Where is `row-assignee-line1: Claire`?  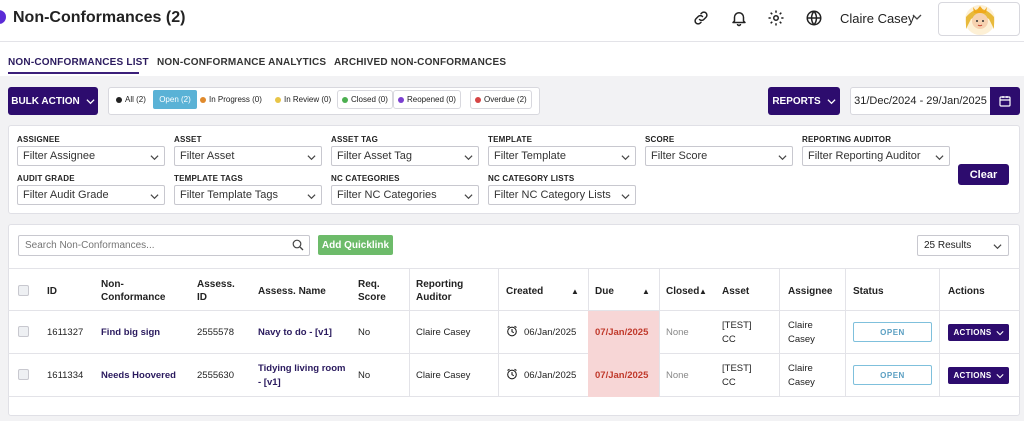
row-assignee-line1: Claire is located at coordinates (800, 325).